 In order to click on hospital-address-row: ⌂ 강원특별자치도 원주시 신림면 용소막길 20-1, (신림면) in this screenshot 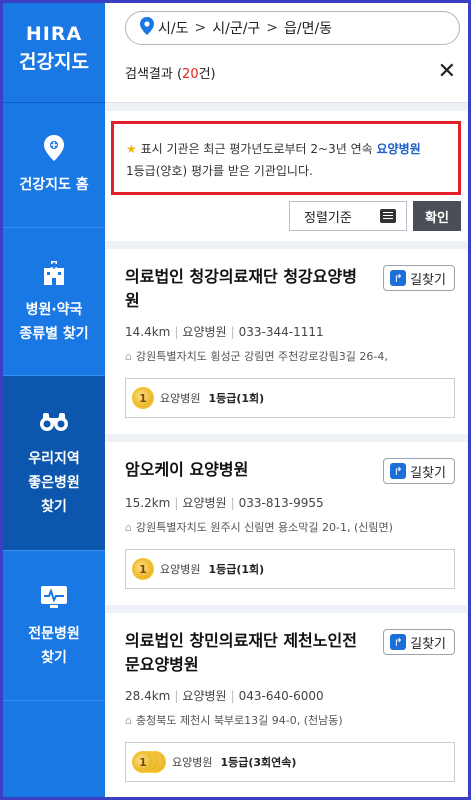, I will do `click(290, 527)`.